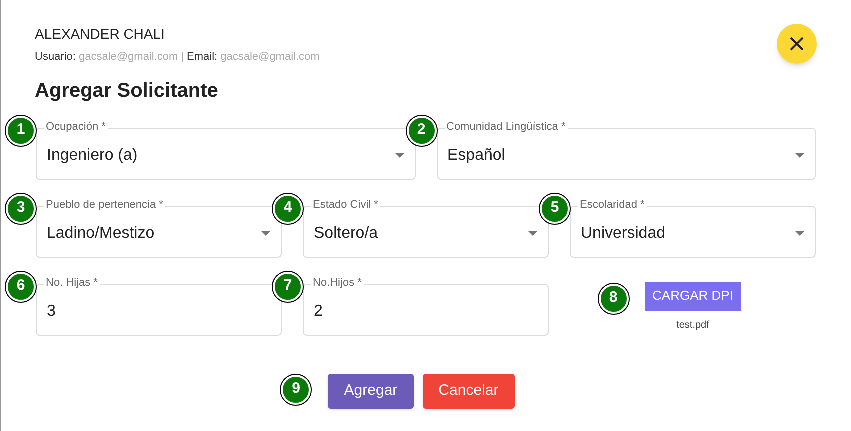  Describe the element at coordinates (288, 209) in the screenshot. I see `number-badge: 4` at that location.